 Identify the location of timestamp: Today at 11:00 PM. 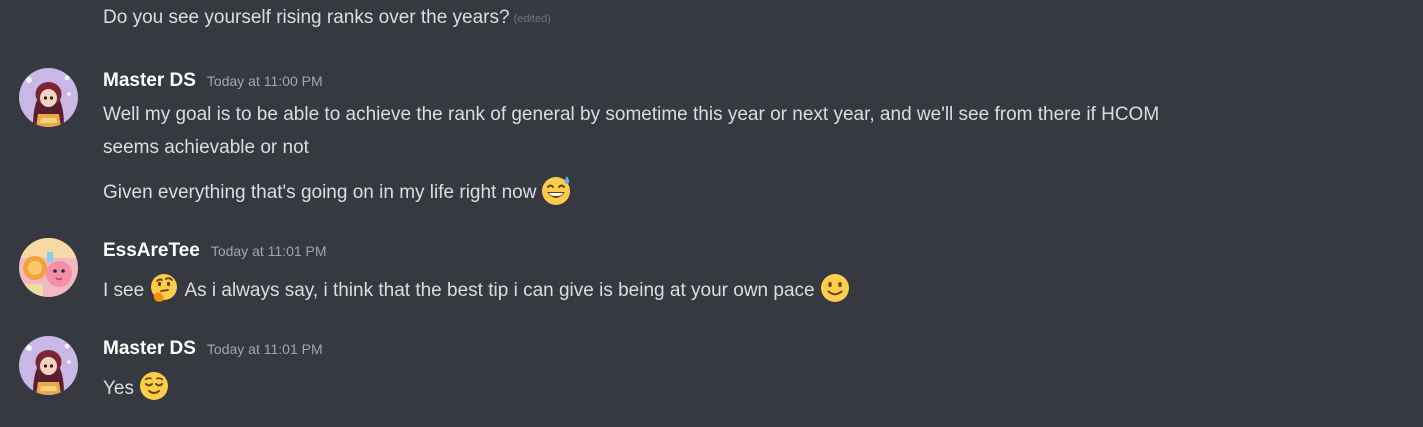
(265, 81).